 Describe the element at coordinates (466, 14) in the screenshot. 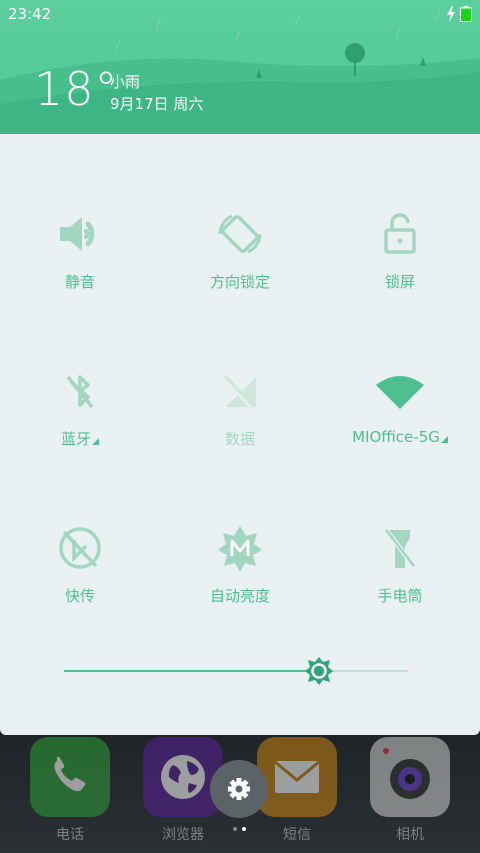

I see `battery-icon` at that location.